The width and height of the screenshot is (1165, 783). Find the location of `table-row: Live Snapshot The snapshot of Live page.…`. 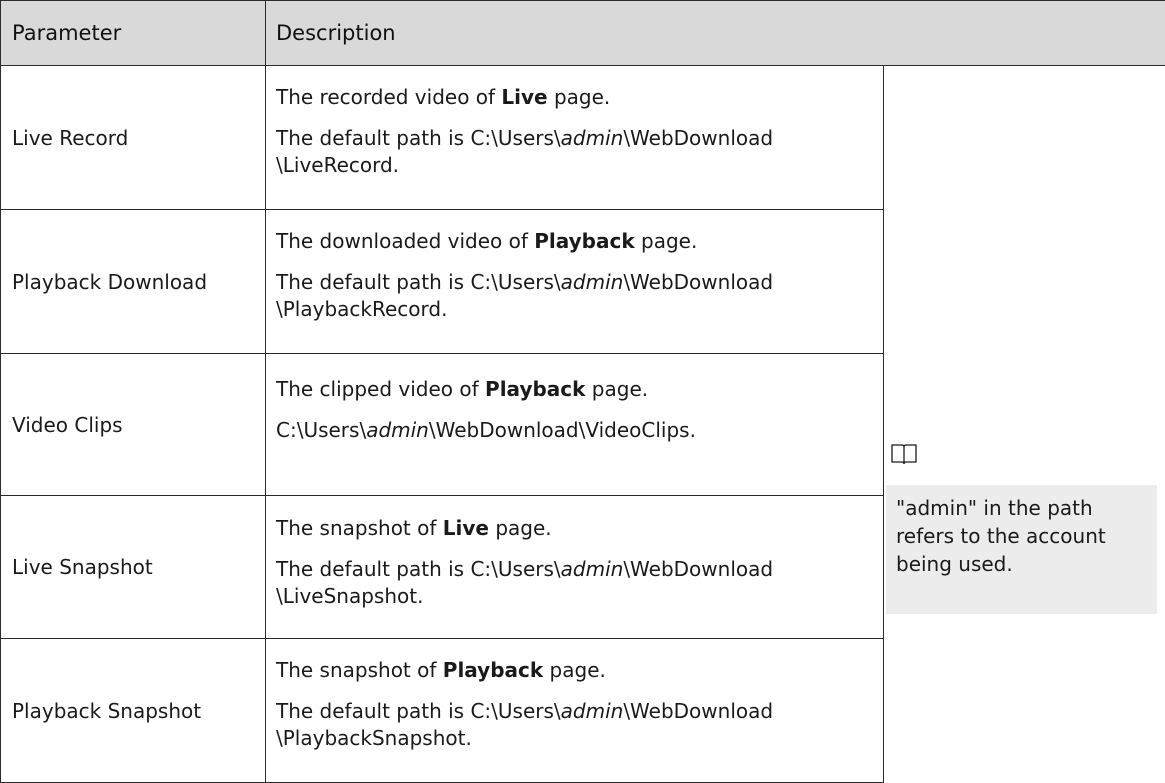

table-row: Live Snapshot The snapshot of Live page.… is located at coordinates (442, 567).